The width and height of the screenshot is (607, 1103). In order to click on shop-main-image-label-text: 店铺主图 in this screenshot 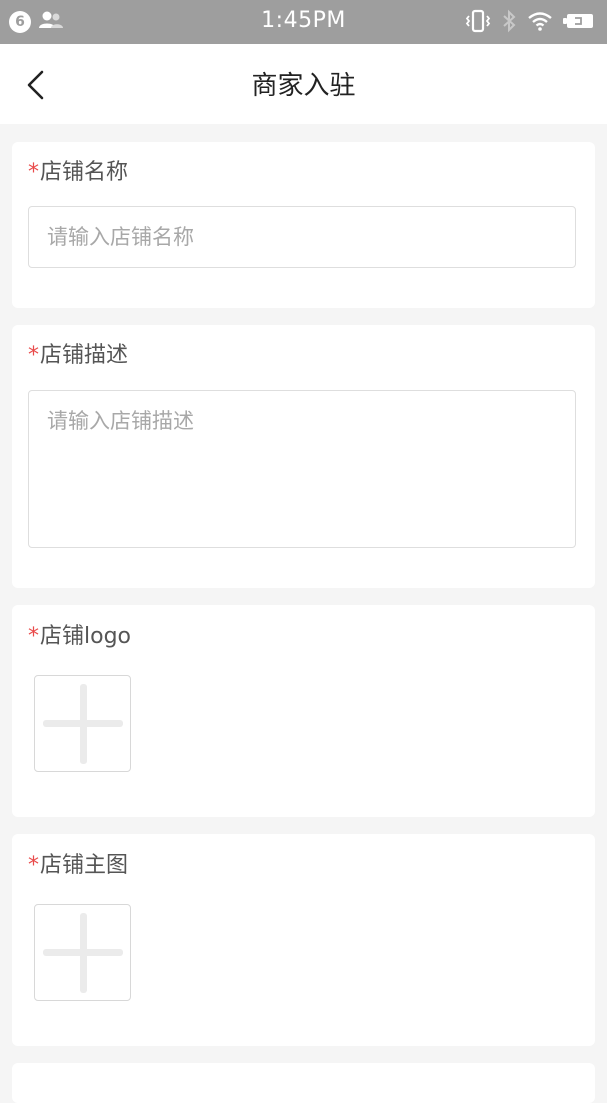, I will do `click(84, 865)`.